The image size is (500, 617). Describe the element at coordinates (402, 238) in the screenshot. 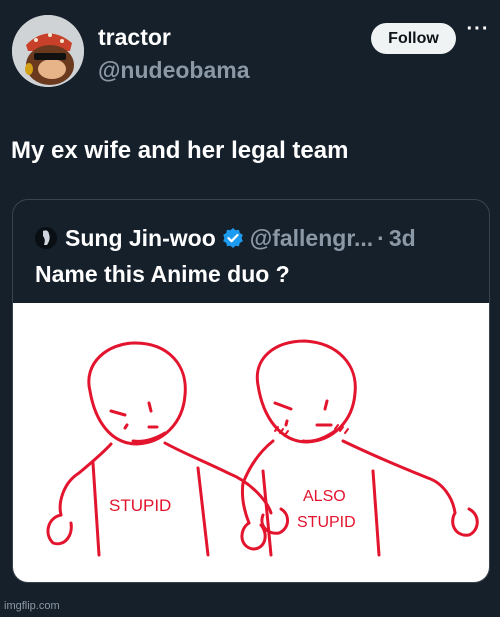

I see `quoted-timestamp: 3d` at that location.